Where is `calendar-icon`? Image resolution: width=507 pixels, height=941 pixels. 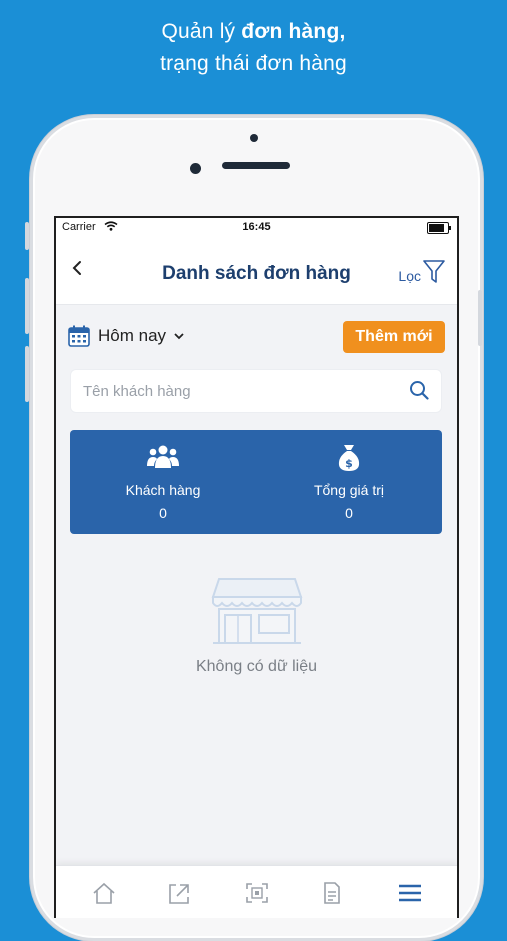 calendar-icon is located at coordinates (79, 336).